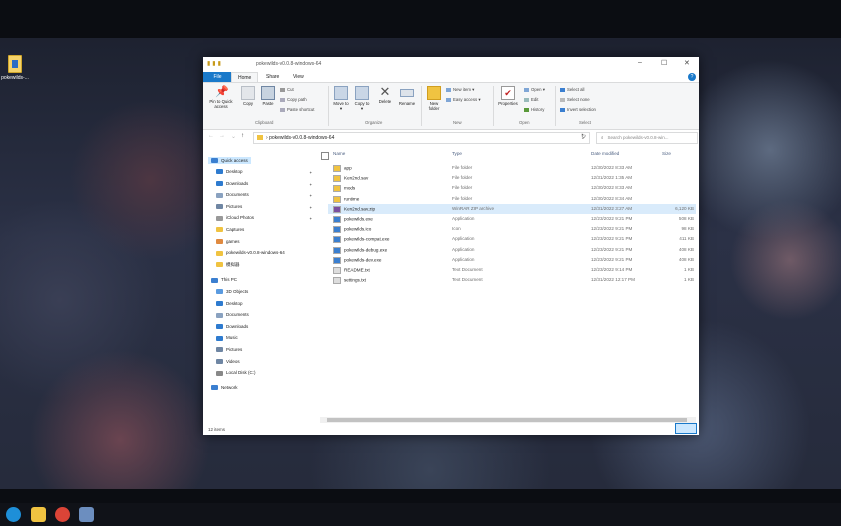 The height and width of the screenshot is (526, 841). What do you see at coordinates (224, 280) in the screenshot?
I see `nav-this-pc: This PC` at bounding box center [224, 280].